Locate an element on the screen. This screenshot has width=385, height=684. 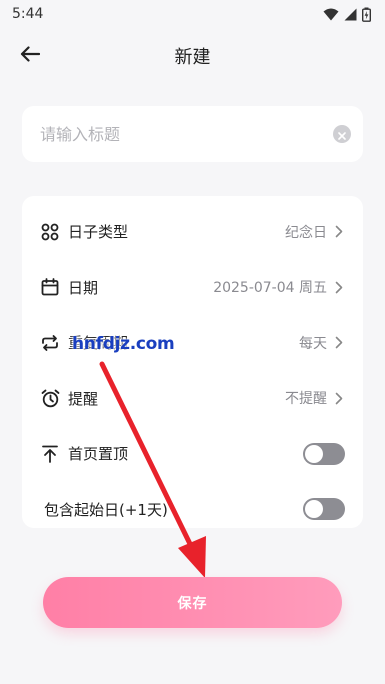
status-bar: 5:44 is located at coordinates (192, 14).